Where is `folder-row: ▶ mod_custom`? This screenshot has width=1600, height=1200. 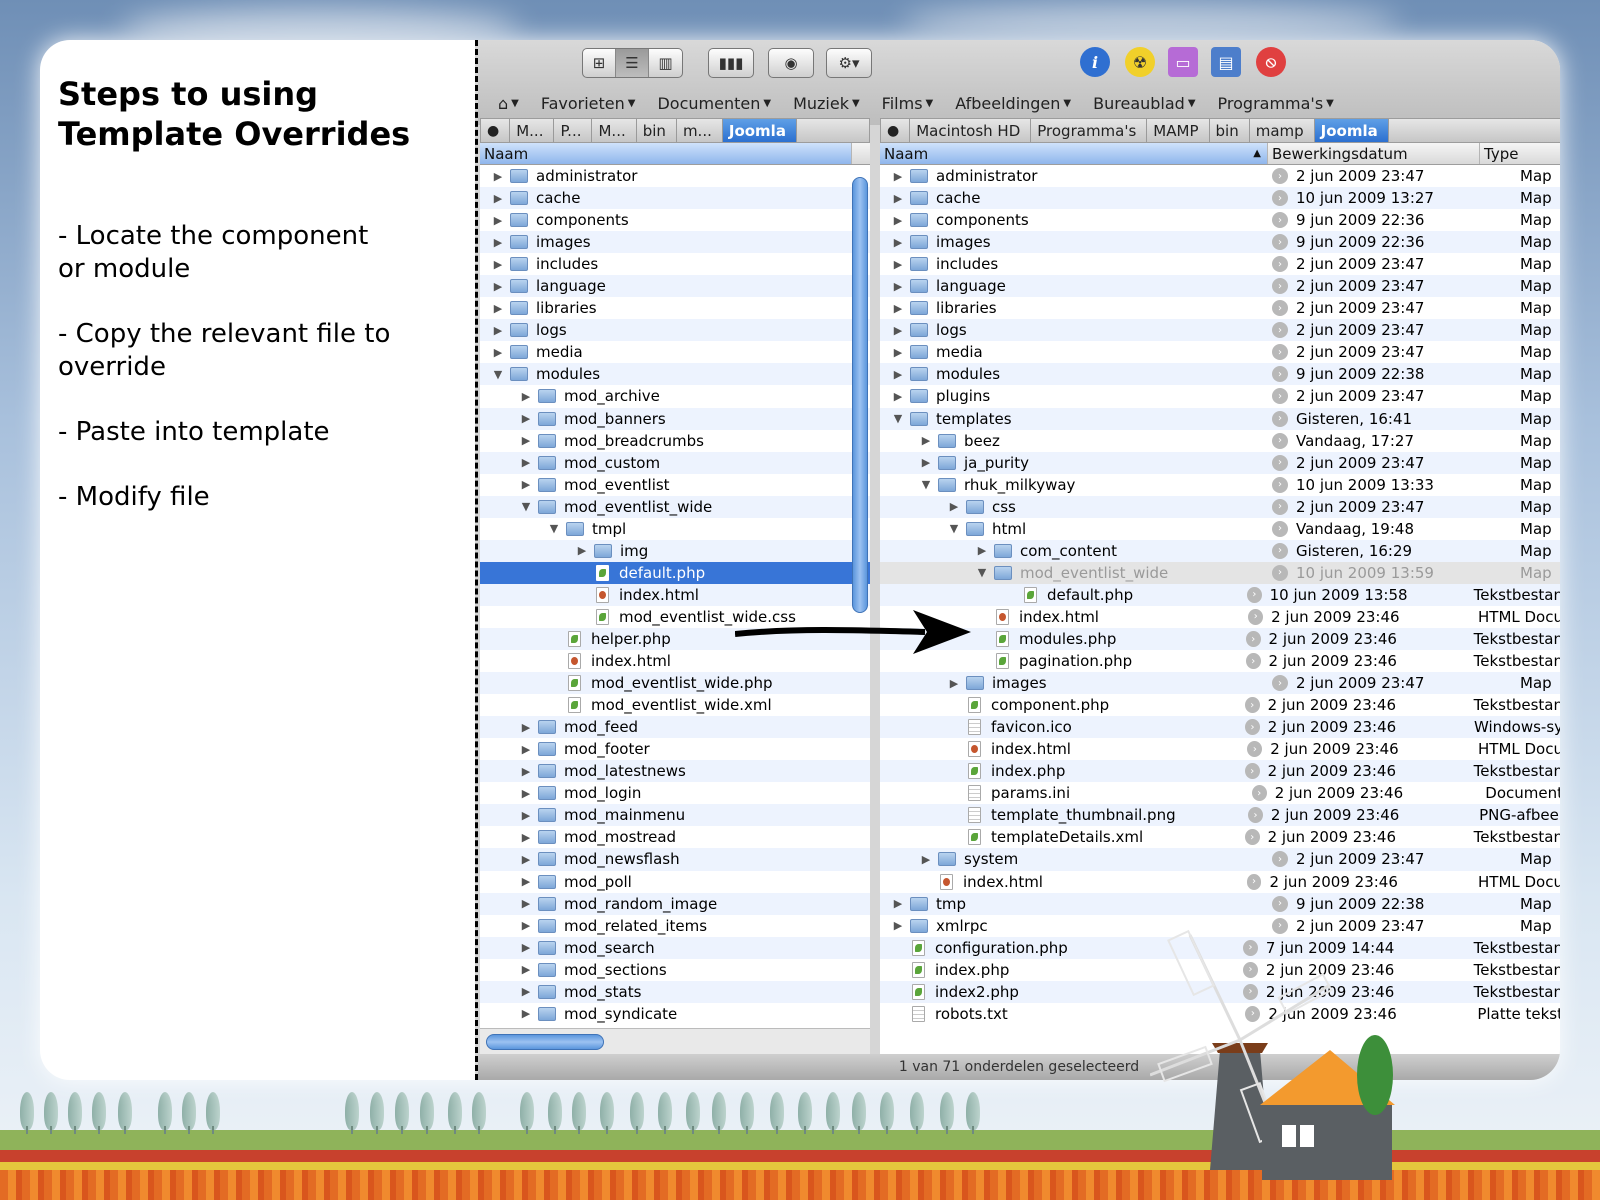
folder-row: ▶ mod_custom is located at coordinates (675, 462).